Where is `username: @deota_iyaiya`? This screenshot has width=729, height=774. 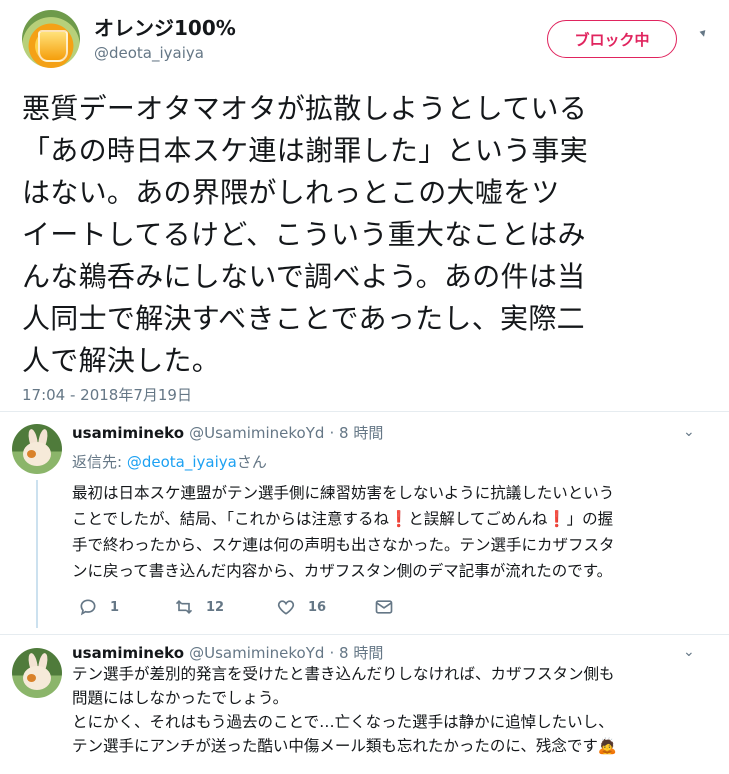
username: @deota_iyaiya is located at coordinates (149, 53).